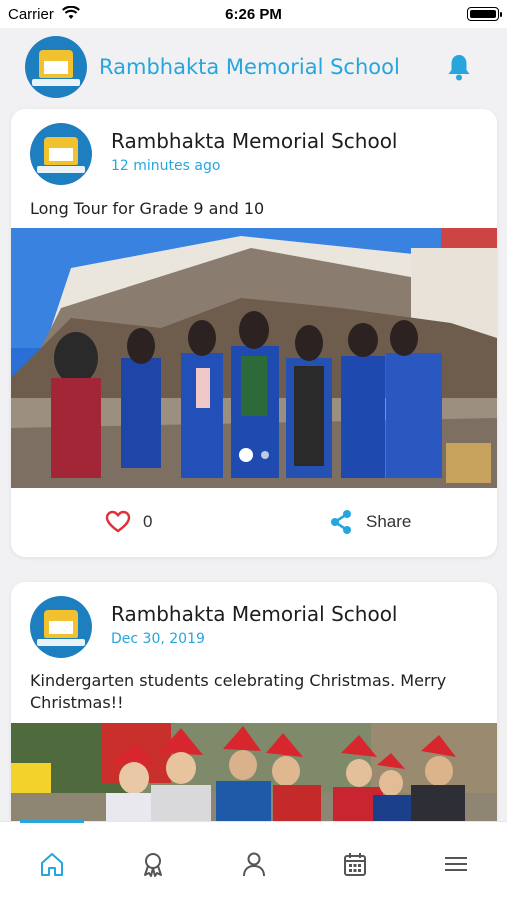  I want to click on active-tab-indicator, so click(52, 821).